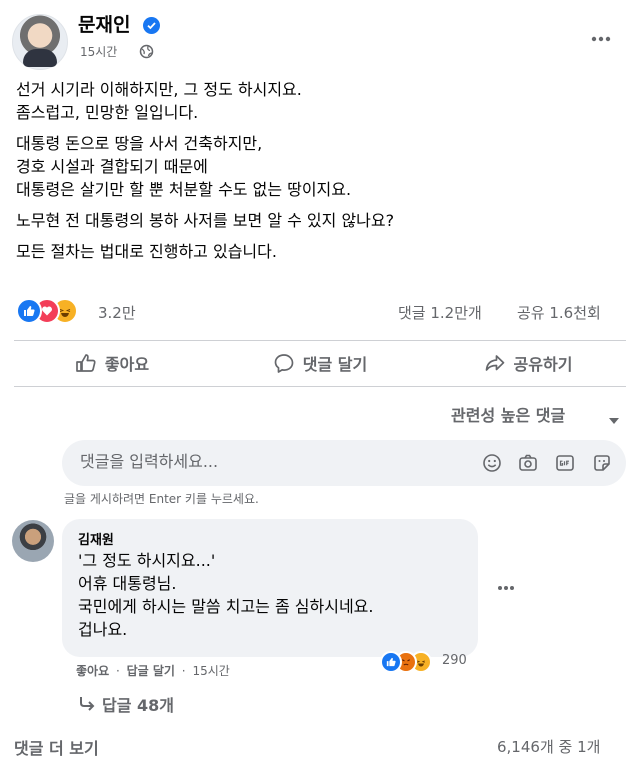 Image resolution: width=640 pixels, height=762 pixels. Describe the element at coordinates (33, 541) in the screenshot. I see `commenter-avatar` at that location.